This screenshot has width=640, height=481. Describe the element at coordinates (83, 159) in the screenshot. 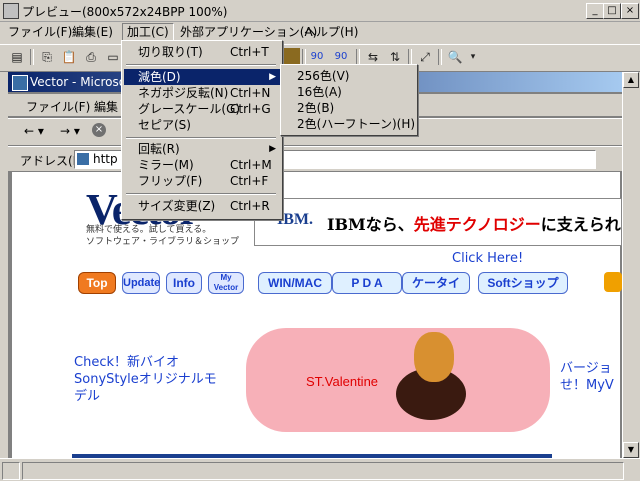

I see `page-icon` at that location.